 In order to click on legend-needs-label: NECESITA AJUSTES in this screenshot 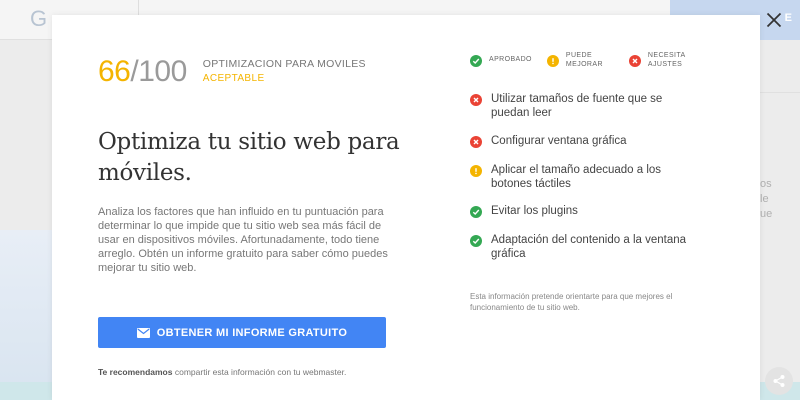, I will do `click(667, 60)`.